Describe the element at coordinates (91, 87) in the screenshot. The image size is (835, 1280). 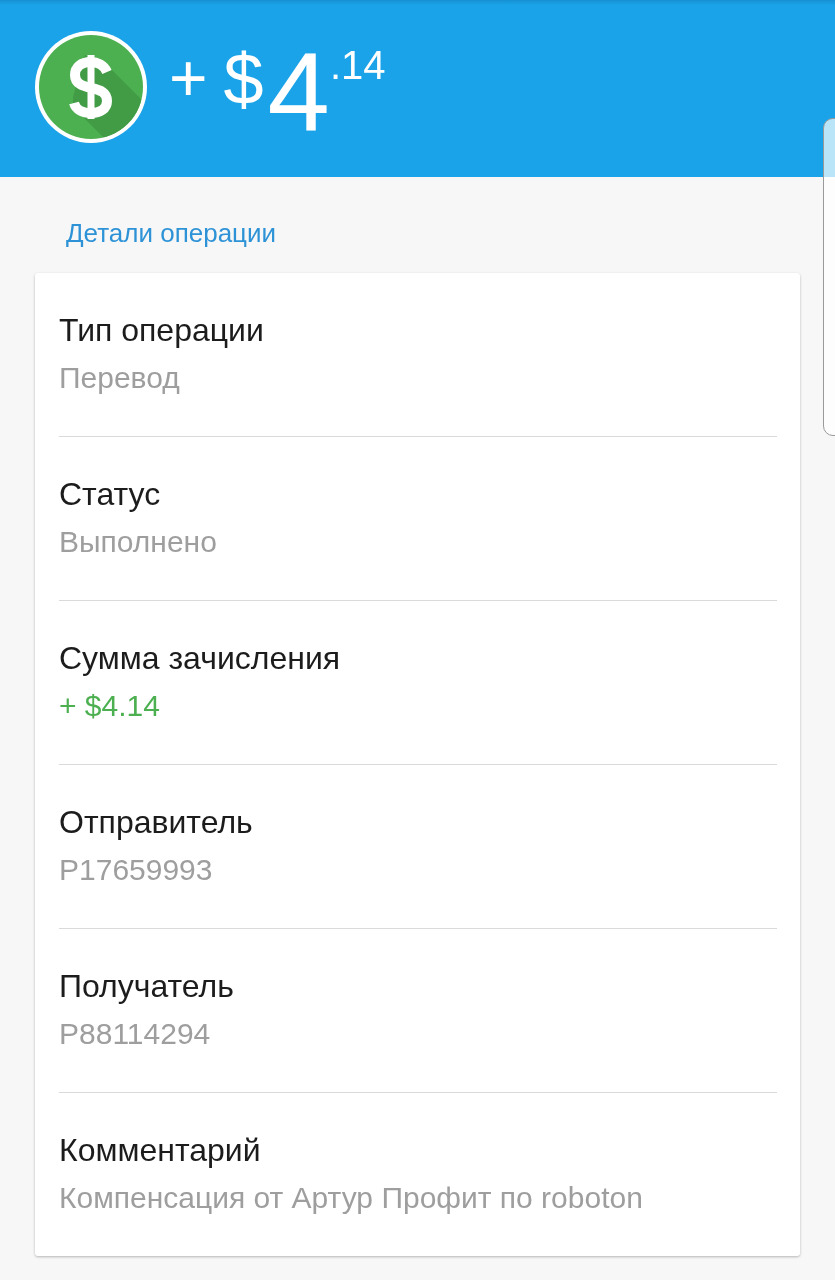
I see `dollar-coin-icon` at that location.